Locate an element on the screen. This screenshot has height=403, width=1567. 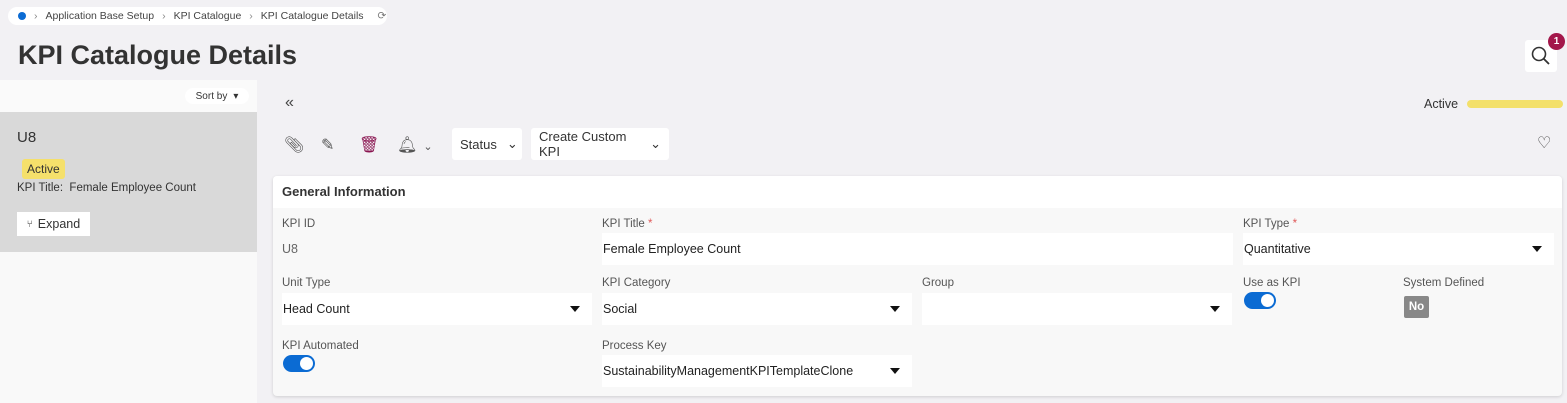
process-key-value: SustainabilityManagementKPITemplateClone is located at coordinates (728, 371).